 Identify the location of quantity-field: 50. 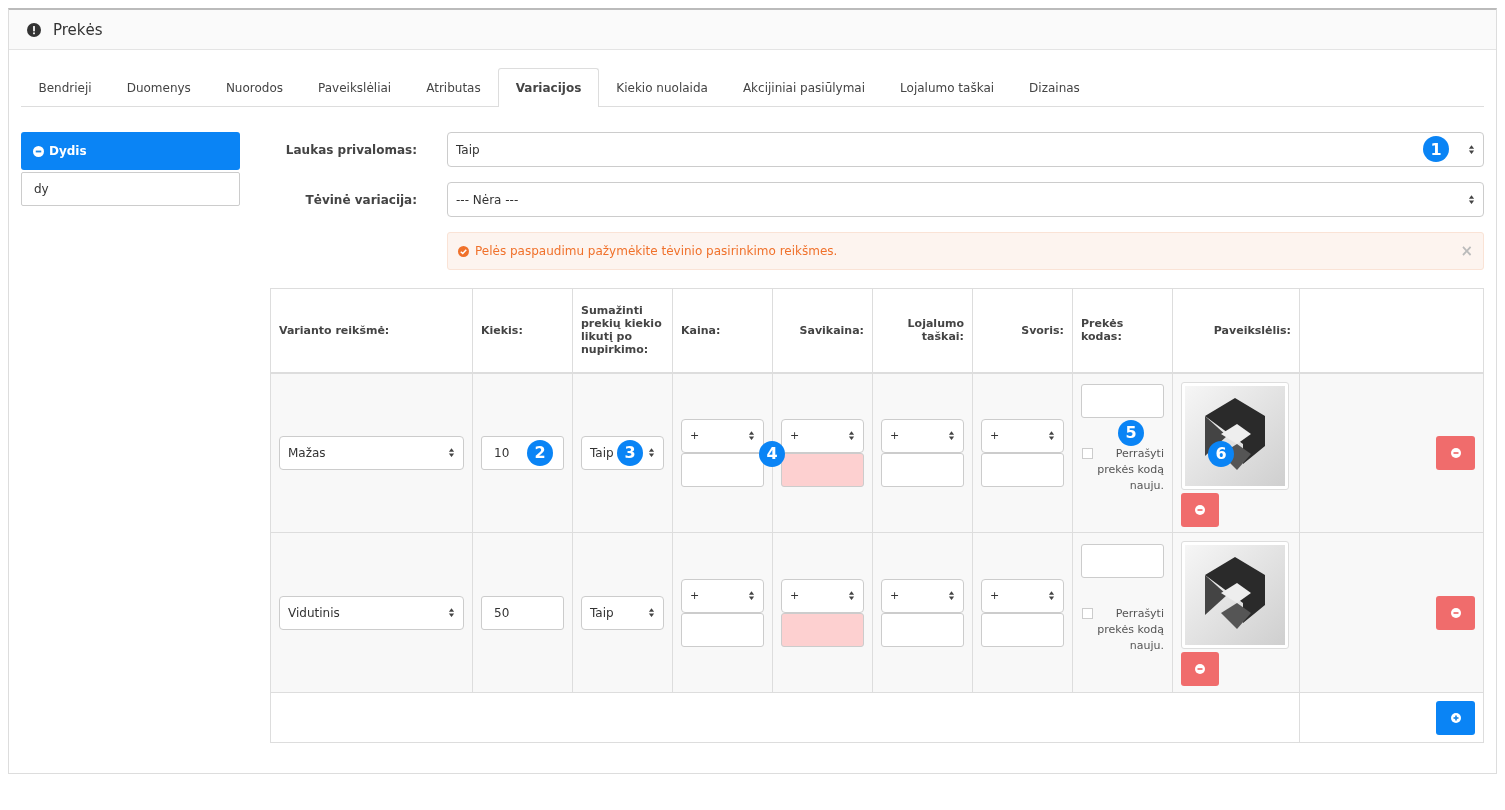
(522, 612).